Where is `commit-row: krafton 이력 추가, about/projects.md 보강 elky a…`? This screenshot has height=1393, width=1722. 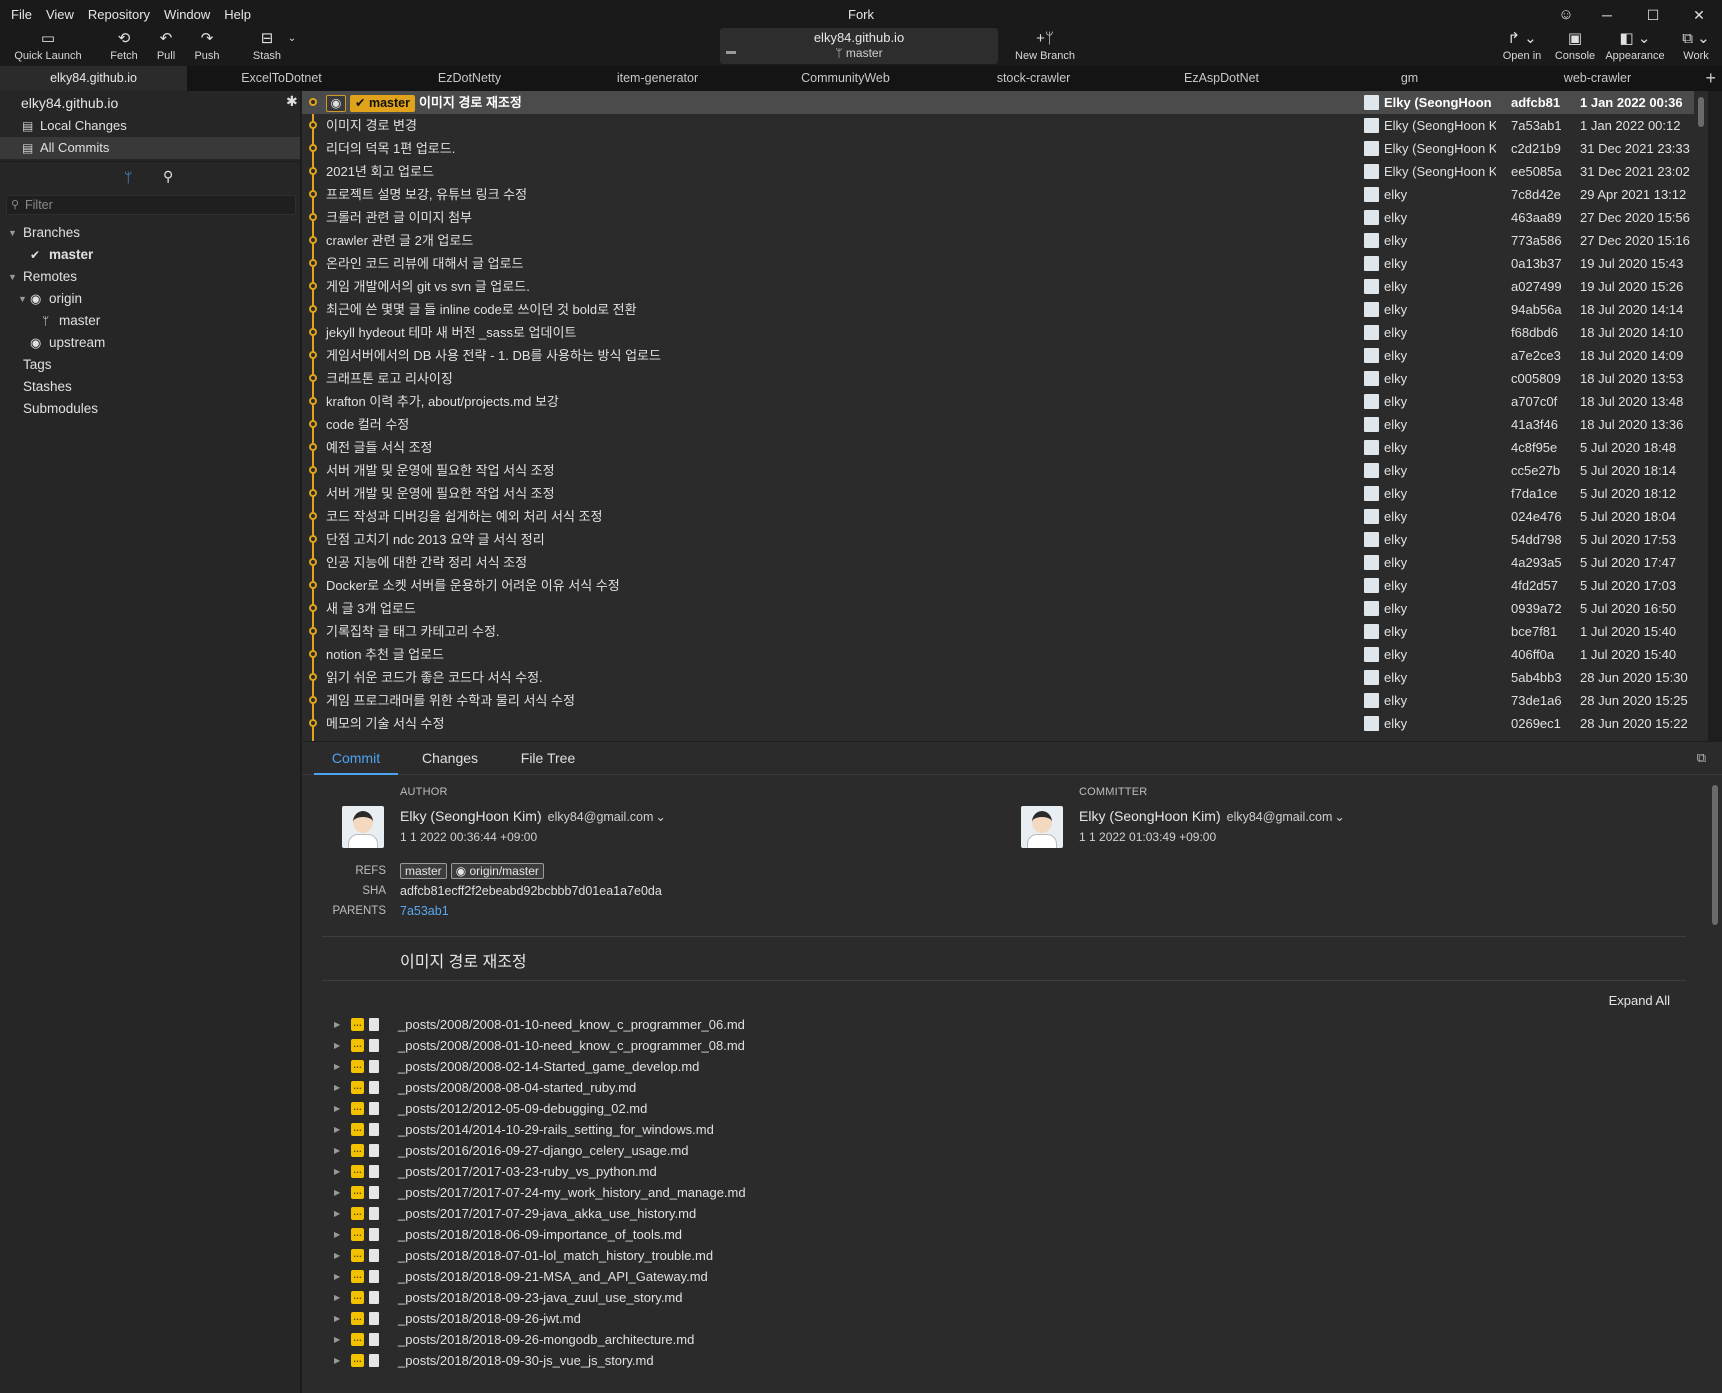
commit-row: krafton 이력 추가, about/projects.md 보강 elky a… is located at coordinates (1005, 401).